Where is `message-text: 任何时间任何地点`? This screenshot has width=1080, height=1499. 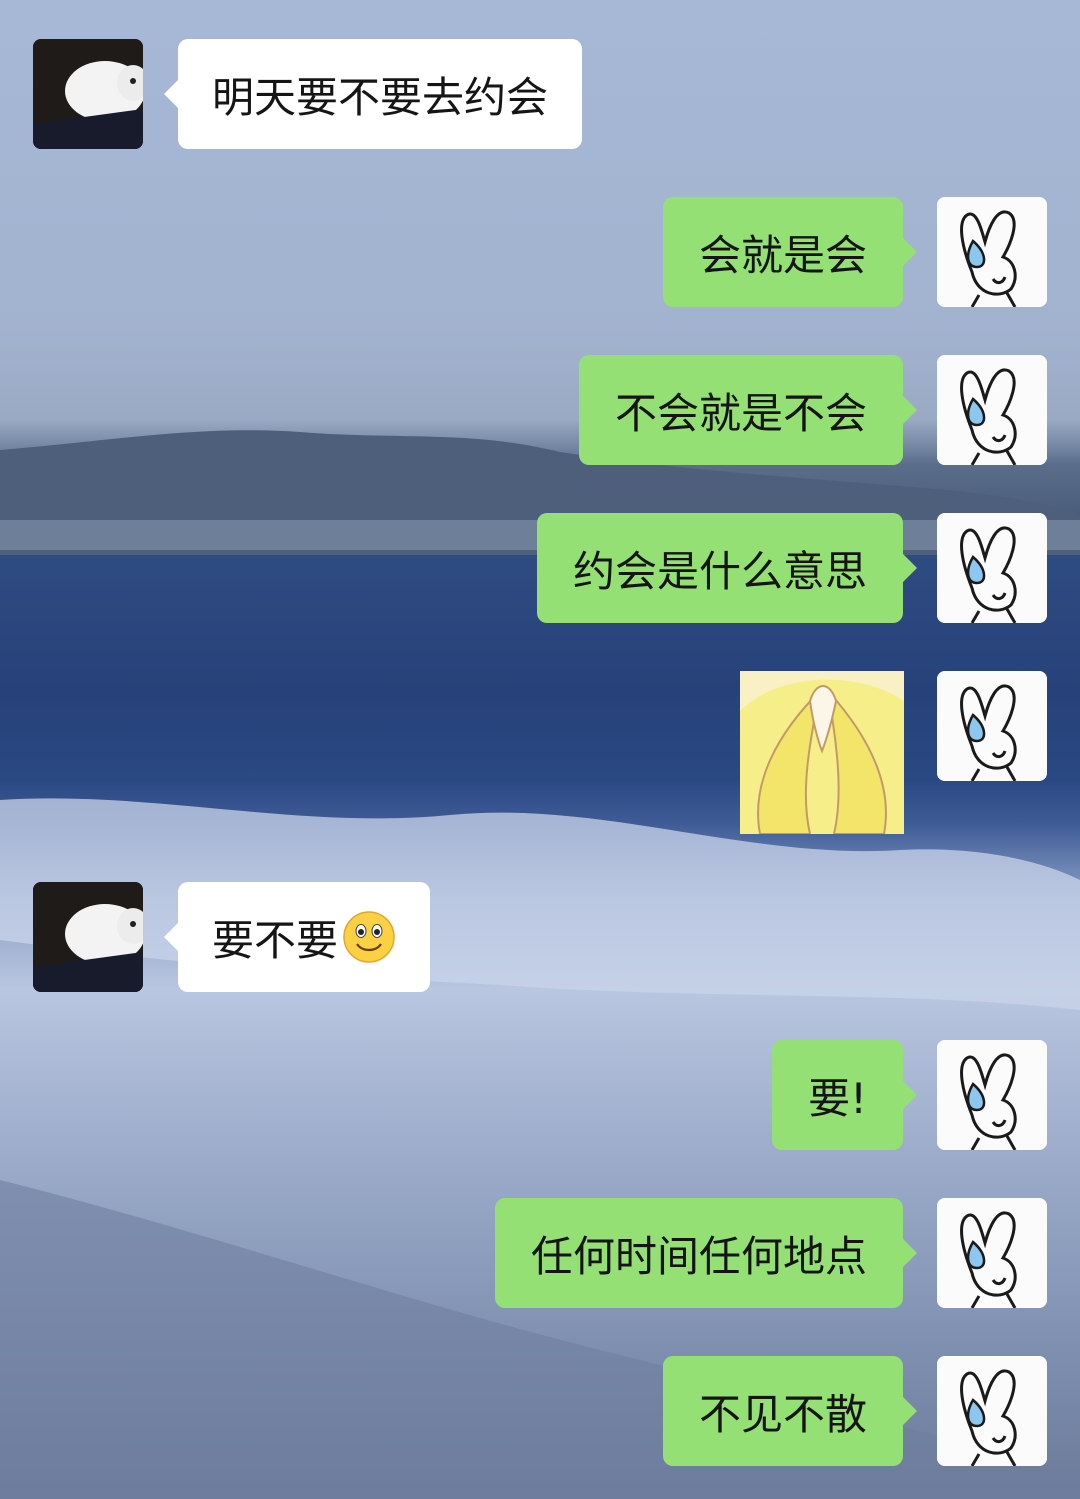
message-text: 任何时间任何地点 is located at coordinates (698, 1256).